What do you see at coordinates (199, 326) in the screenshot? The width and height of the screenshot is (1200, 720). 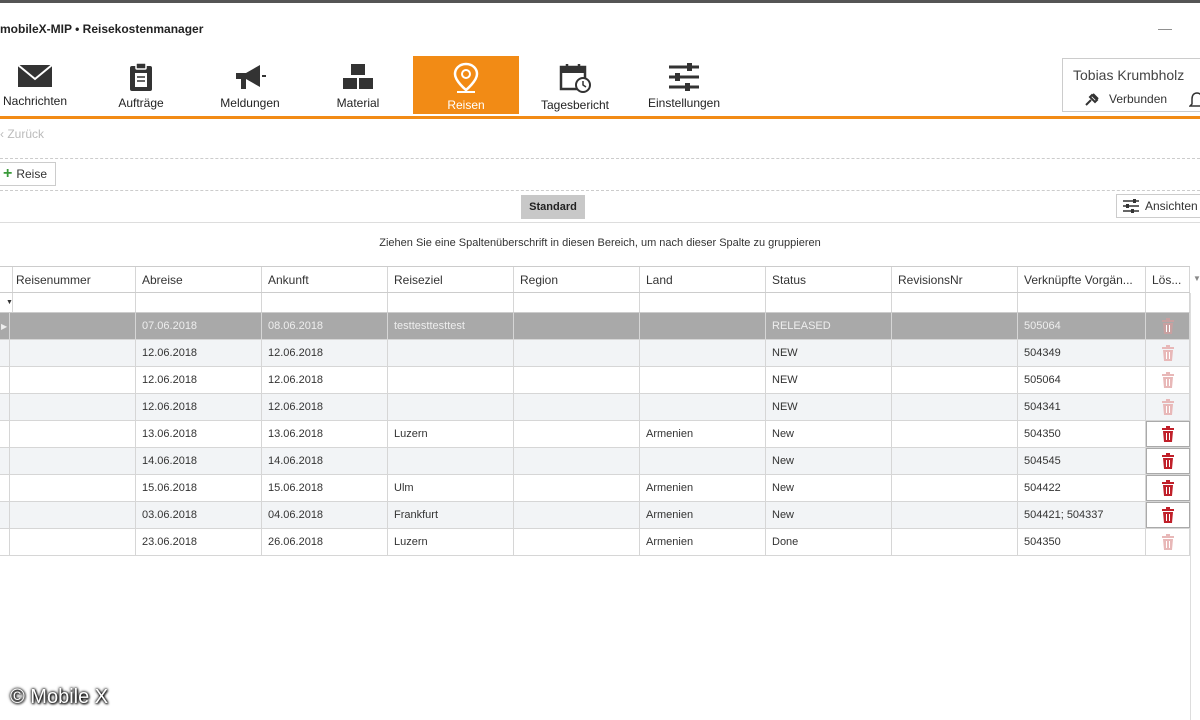 I see `cell-abreise: 07.06.2018` at bounding box center [199, 326].